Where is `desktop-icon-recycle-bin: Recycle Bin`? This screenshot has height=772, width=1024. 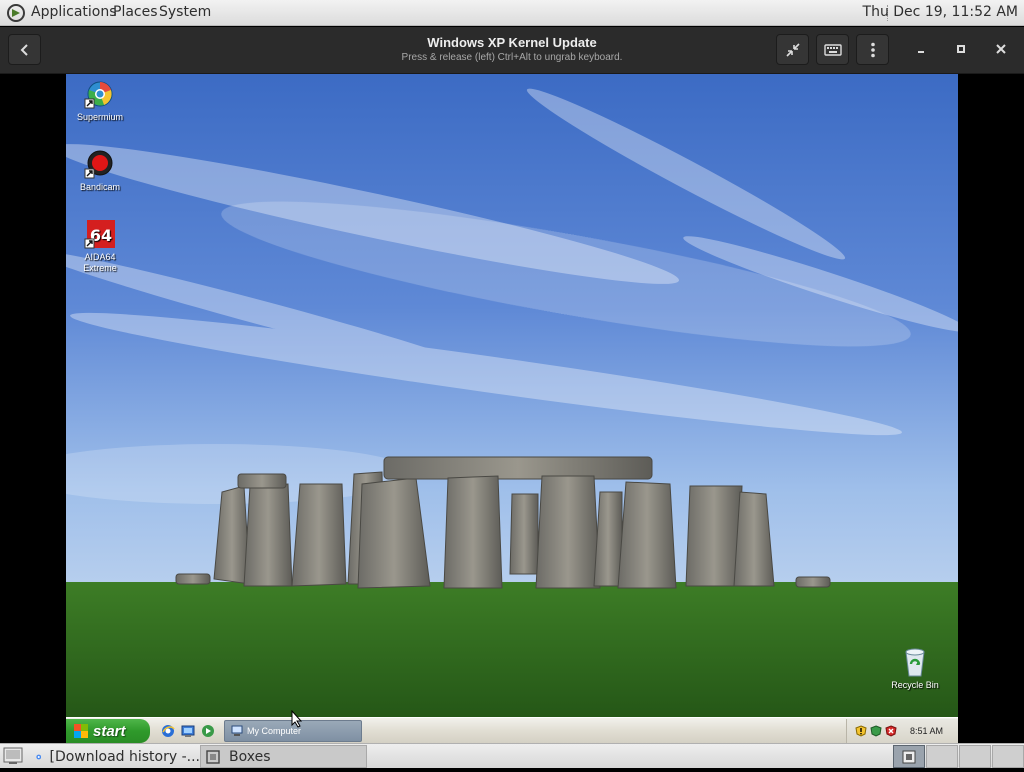 desktop-icon-recycle-bin: Recycle Bin is located at coordinates (915, 668).